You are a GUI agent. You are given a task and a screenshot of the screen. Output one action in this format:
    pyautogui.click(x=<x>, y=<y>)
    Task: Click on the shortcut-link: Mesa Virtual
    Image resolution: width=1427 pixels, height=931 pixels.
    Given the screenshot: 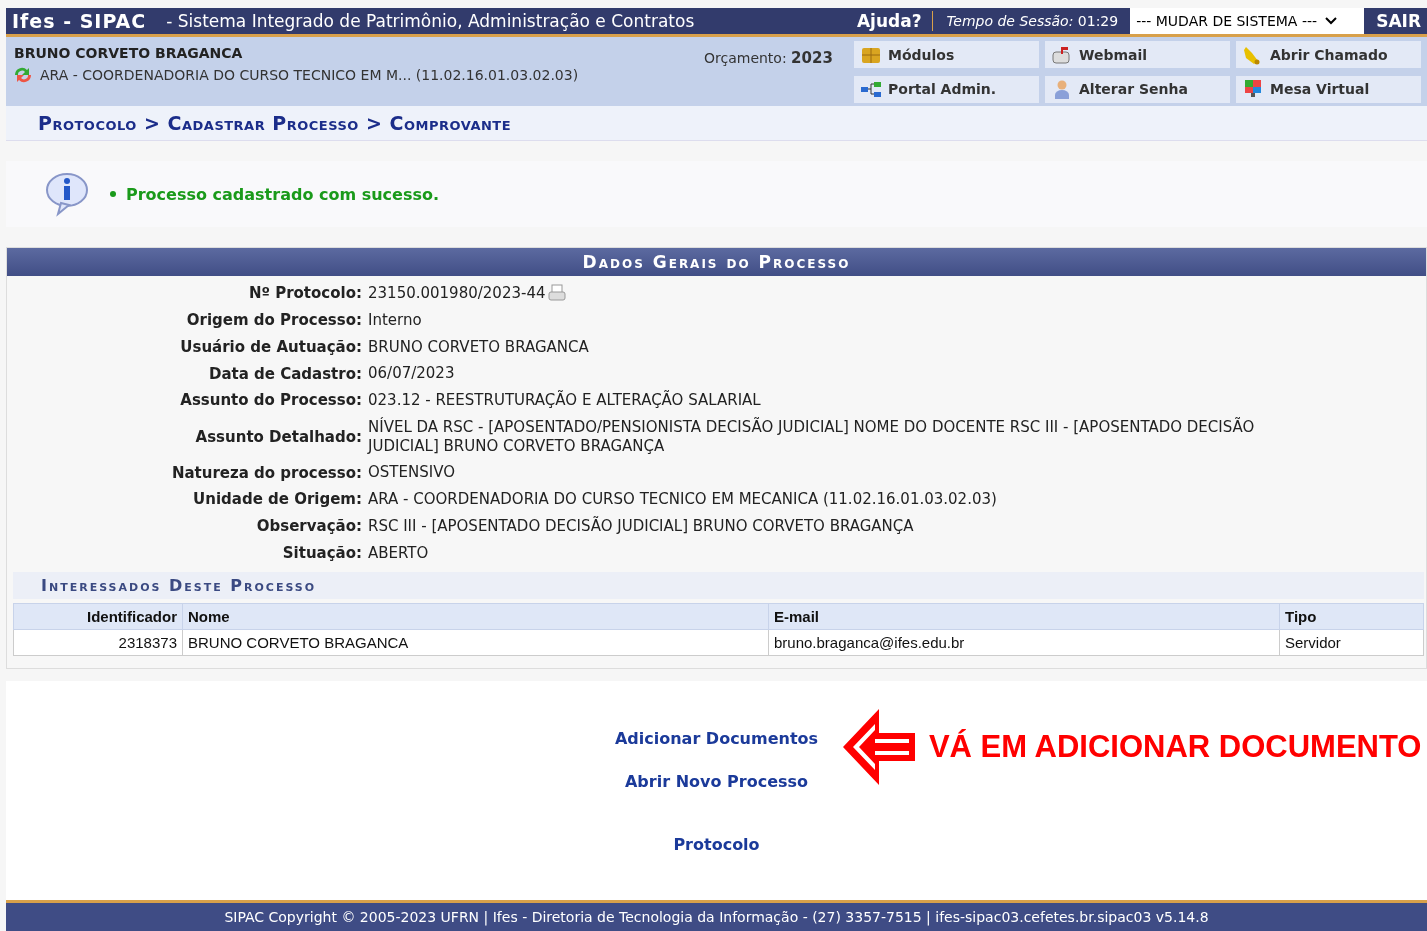 What is the action you would take?
    pyautogui.click(x=1328, y=89)
    